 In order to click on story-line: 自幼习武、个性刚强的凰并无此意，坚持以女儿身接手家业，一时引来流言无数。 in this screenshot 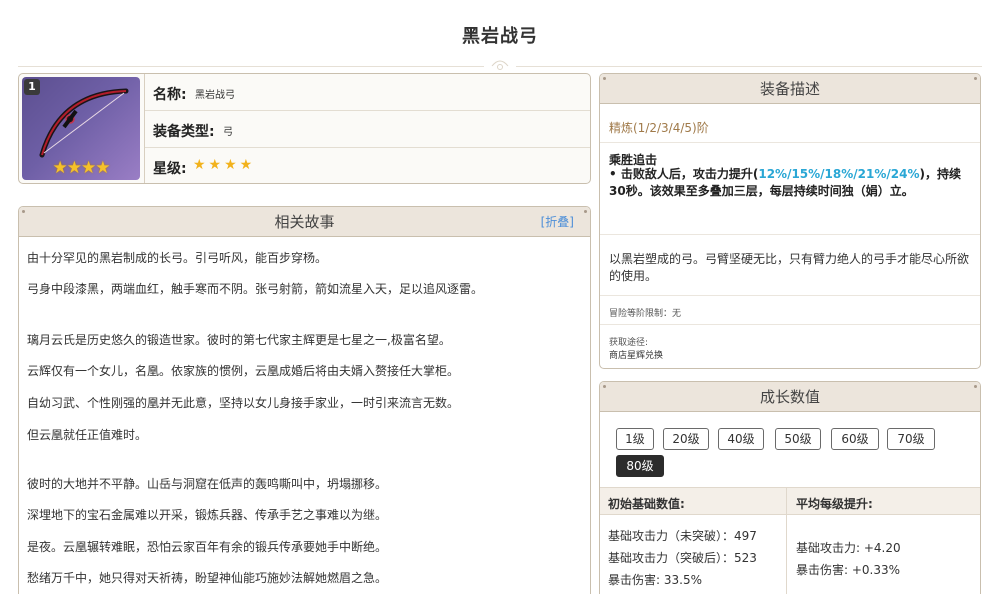, I will do `click(243, 403)`.